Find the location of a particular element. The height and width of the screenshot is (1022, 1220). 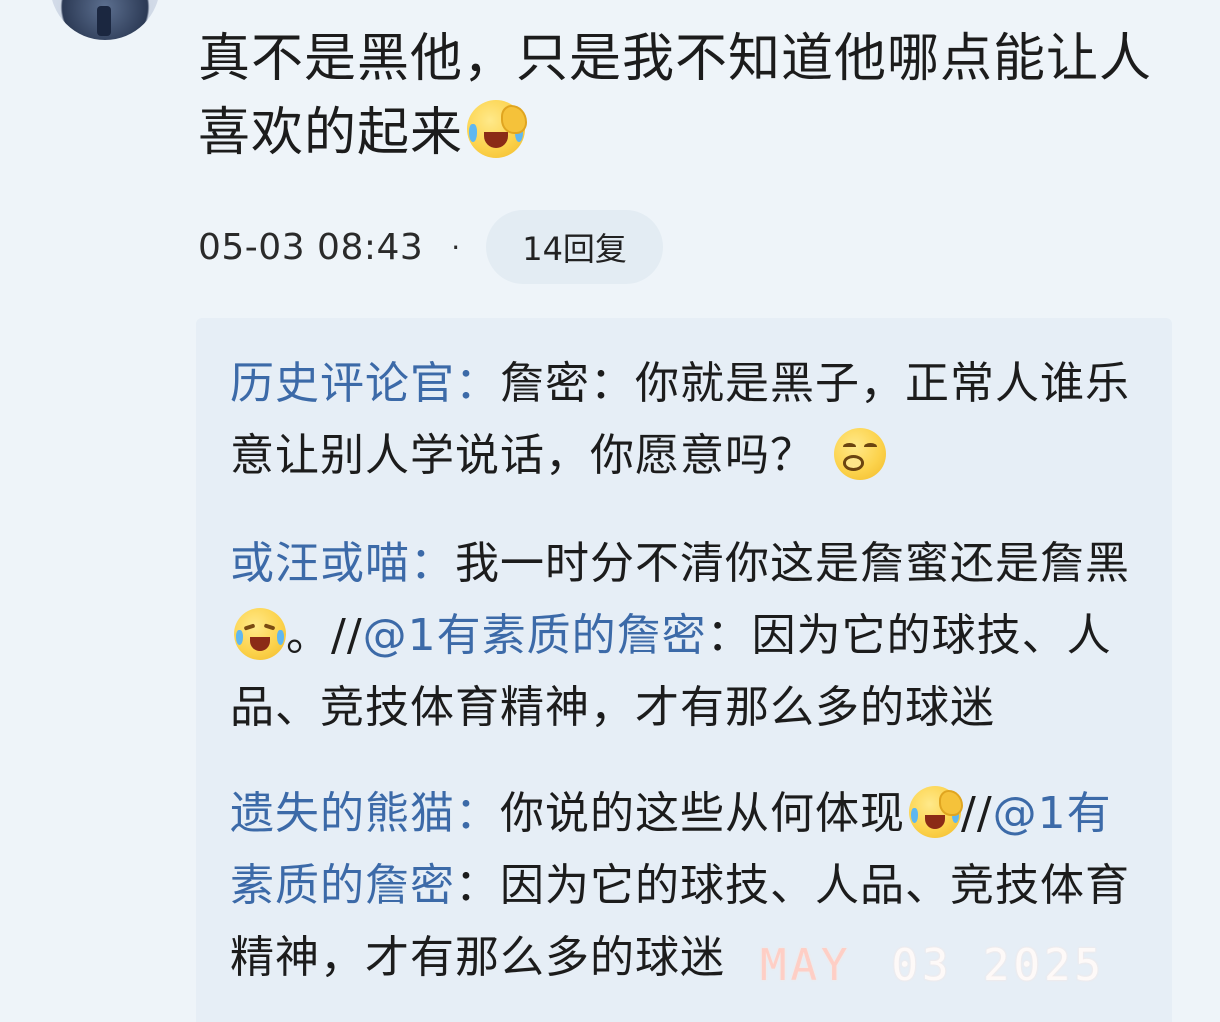

reply-text: 你说的这些从何体现 is located at coordinates (702, 813).